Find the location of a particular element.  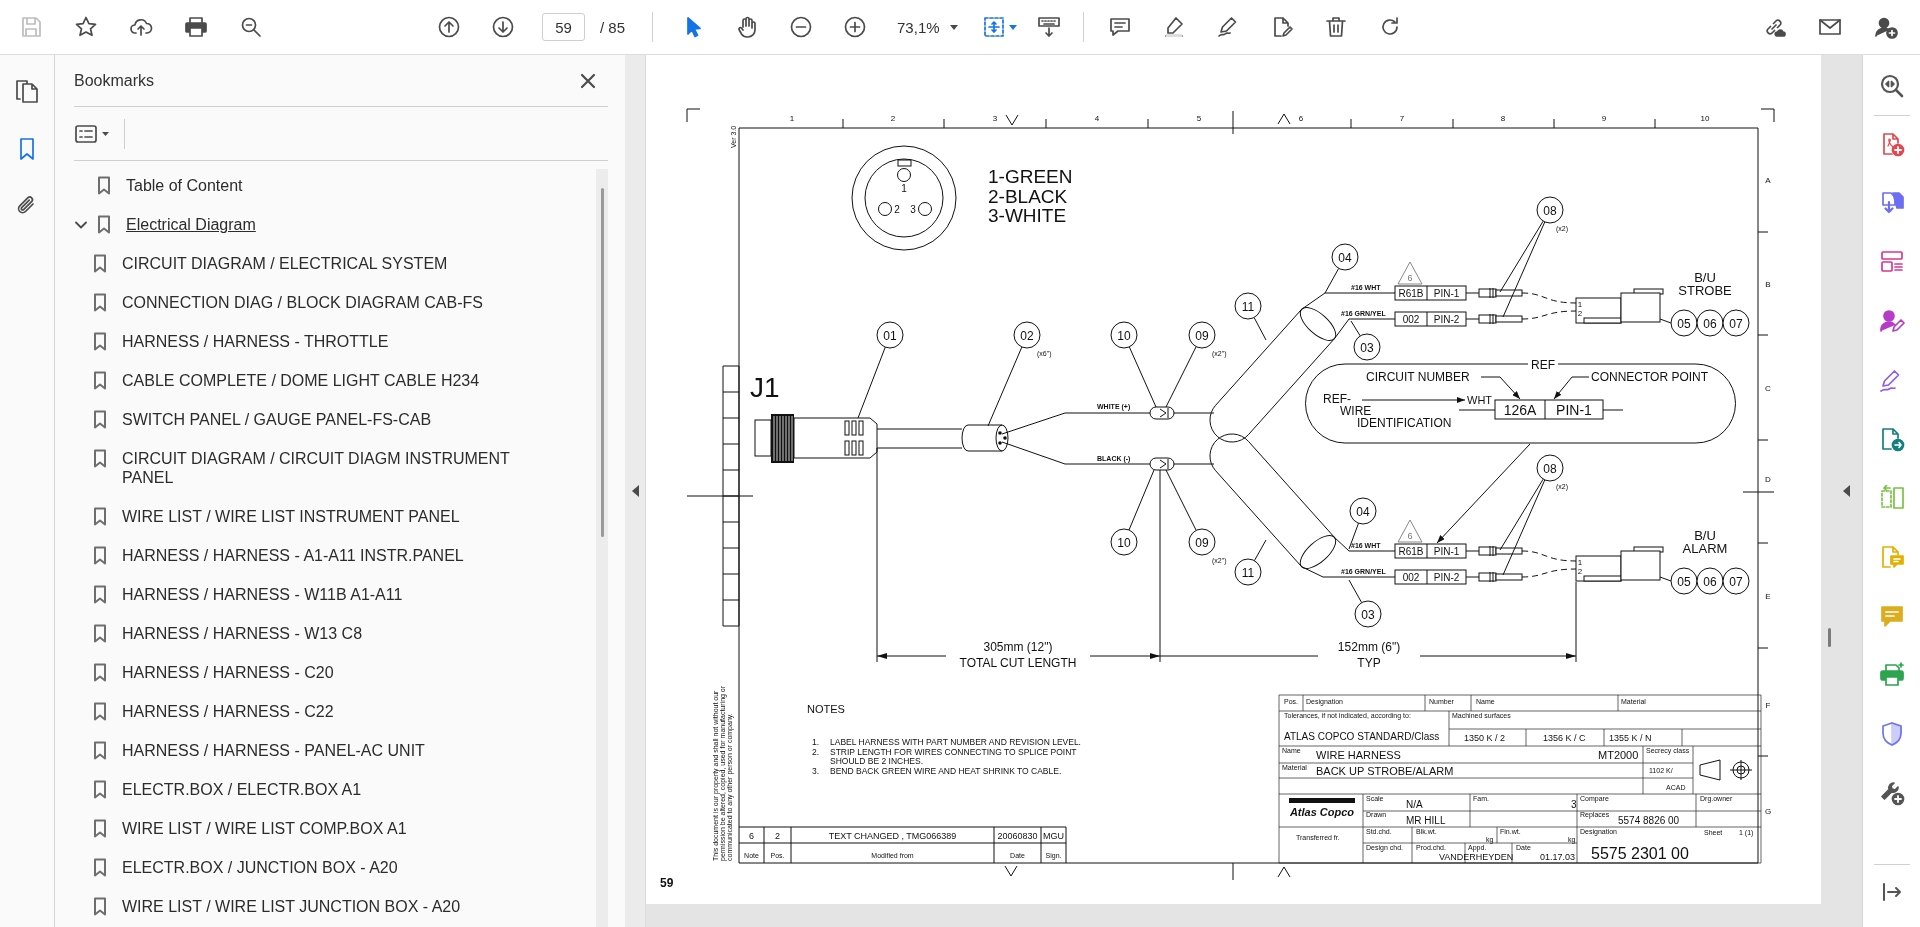

bookmark-item: ELECTR.BOX / JUNCTION BOX - A20 is located at coordinates (260, 867).